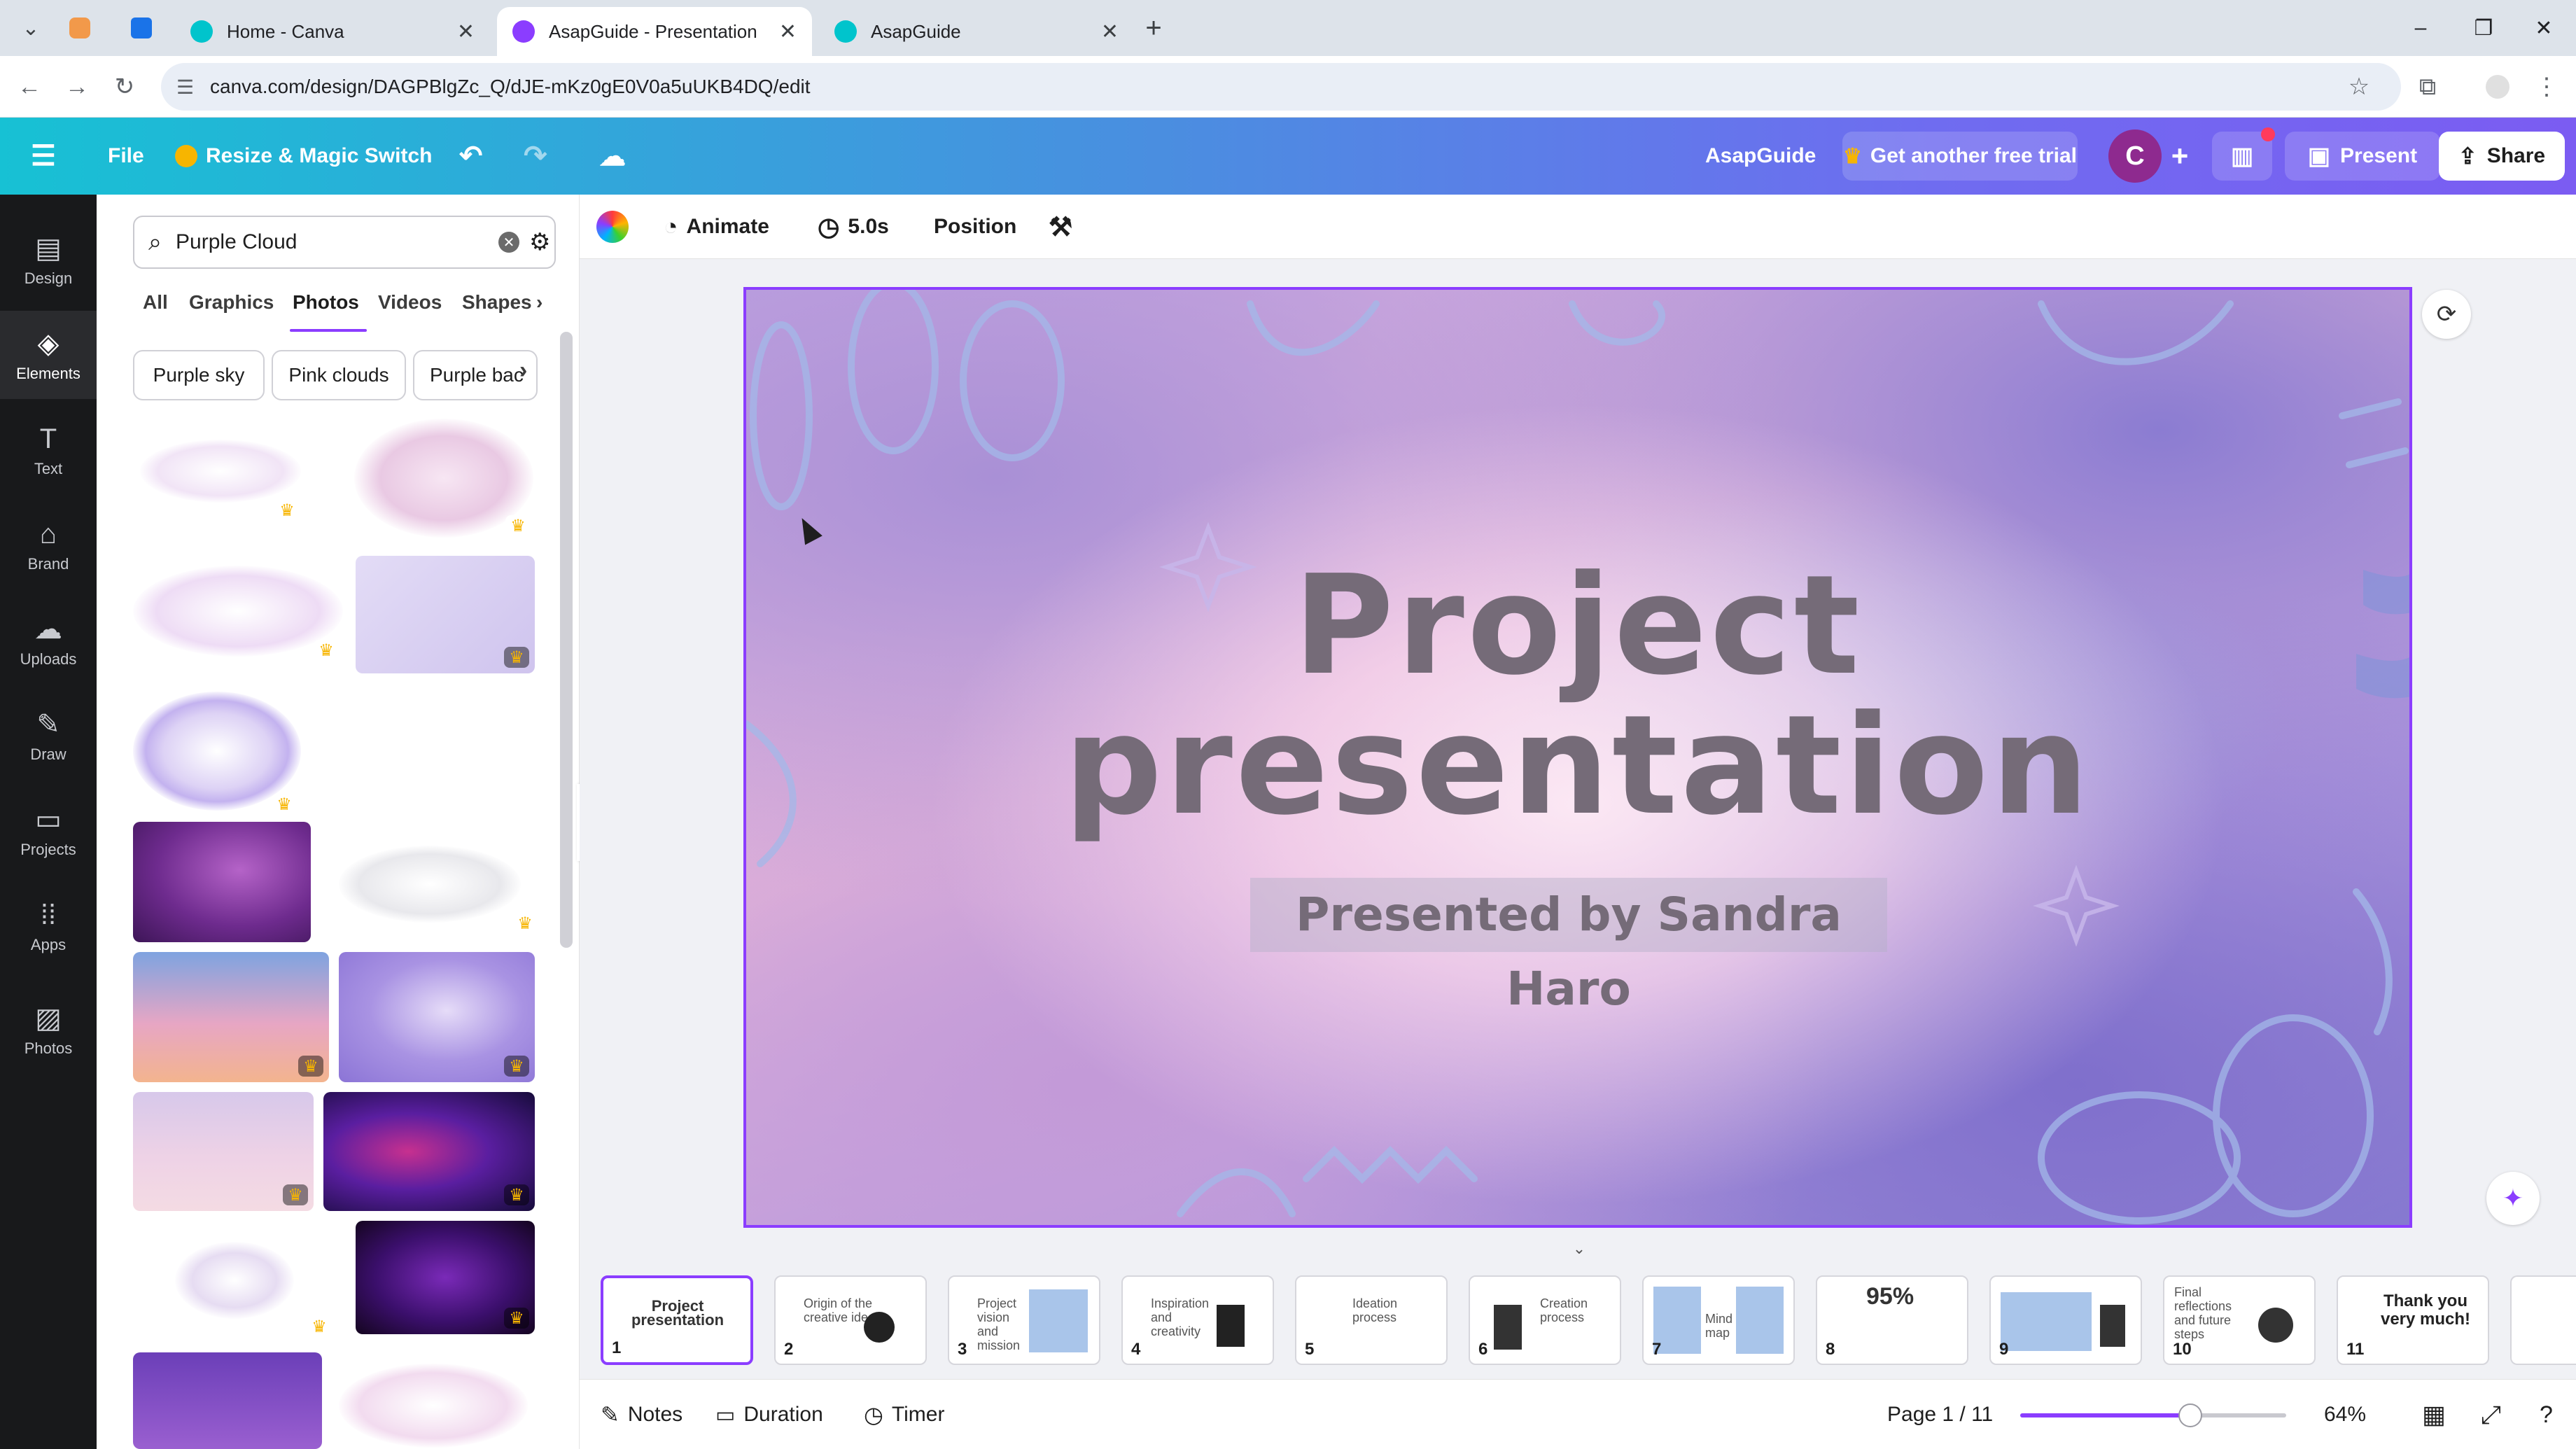 This screenshot has width=2576, height=1449. I want to click on timer-button: ◷ Timer, so click(904, 1414).